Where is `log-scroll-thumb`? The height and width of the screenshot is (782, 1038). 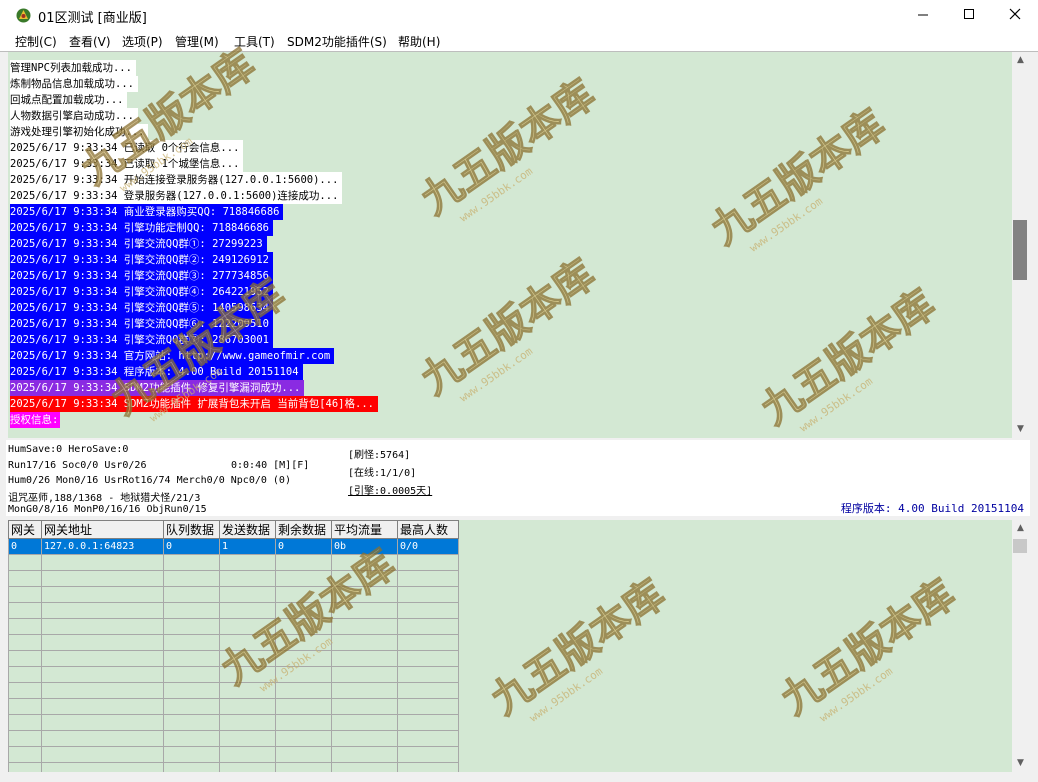 log-scroll-thumb is located at coordinates (1020, 250).